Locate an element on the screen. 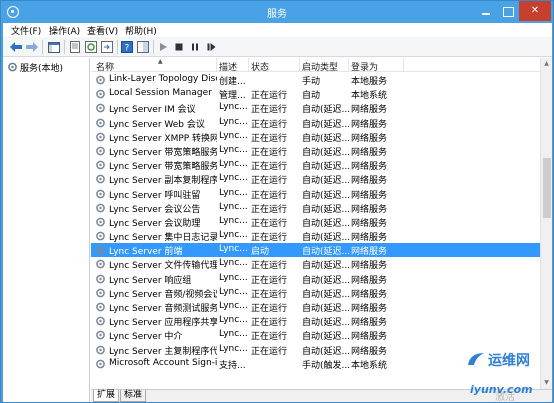 This screenshot has width=554, height=403. service-row: Lync Server 中介 Lync... 正在运行 自动(延迟... 网络服务 is located at coordinates (315, 335).